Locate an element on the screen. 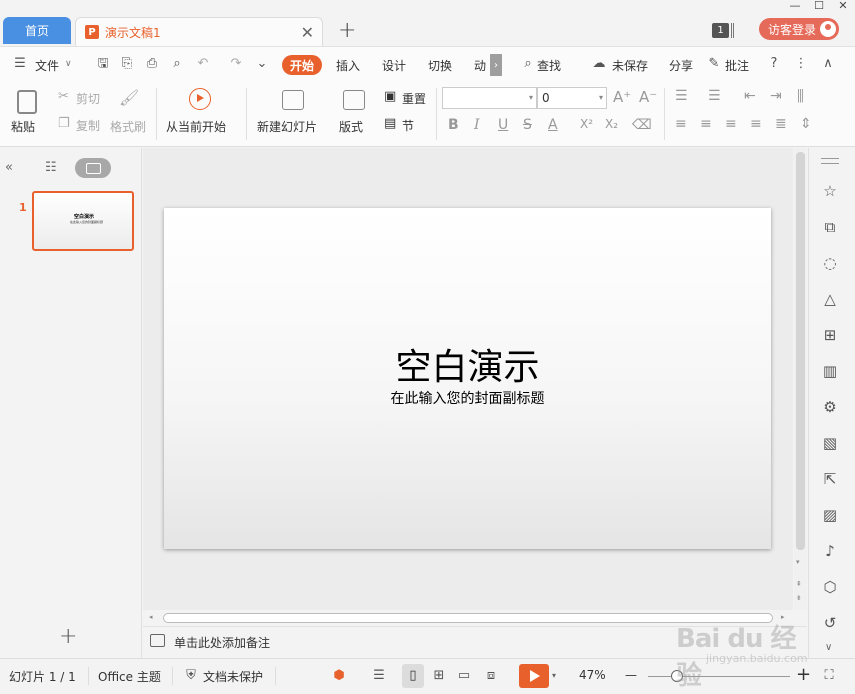  find-button: 查找 is located at coordinates (549, 65).